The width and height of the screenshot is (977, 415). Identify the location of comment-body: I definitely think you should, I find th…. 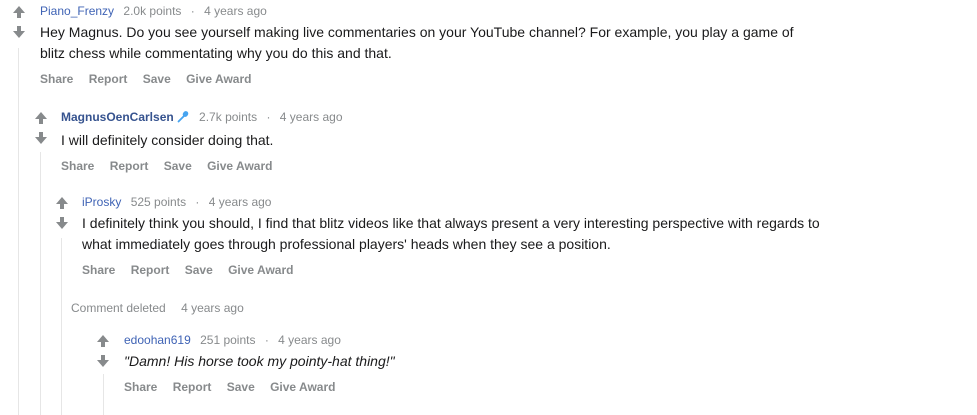
(451, 234).